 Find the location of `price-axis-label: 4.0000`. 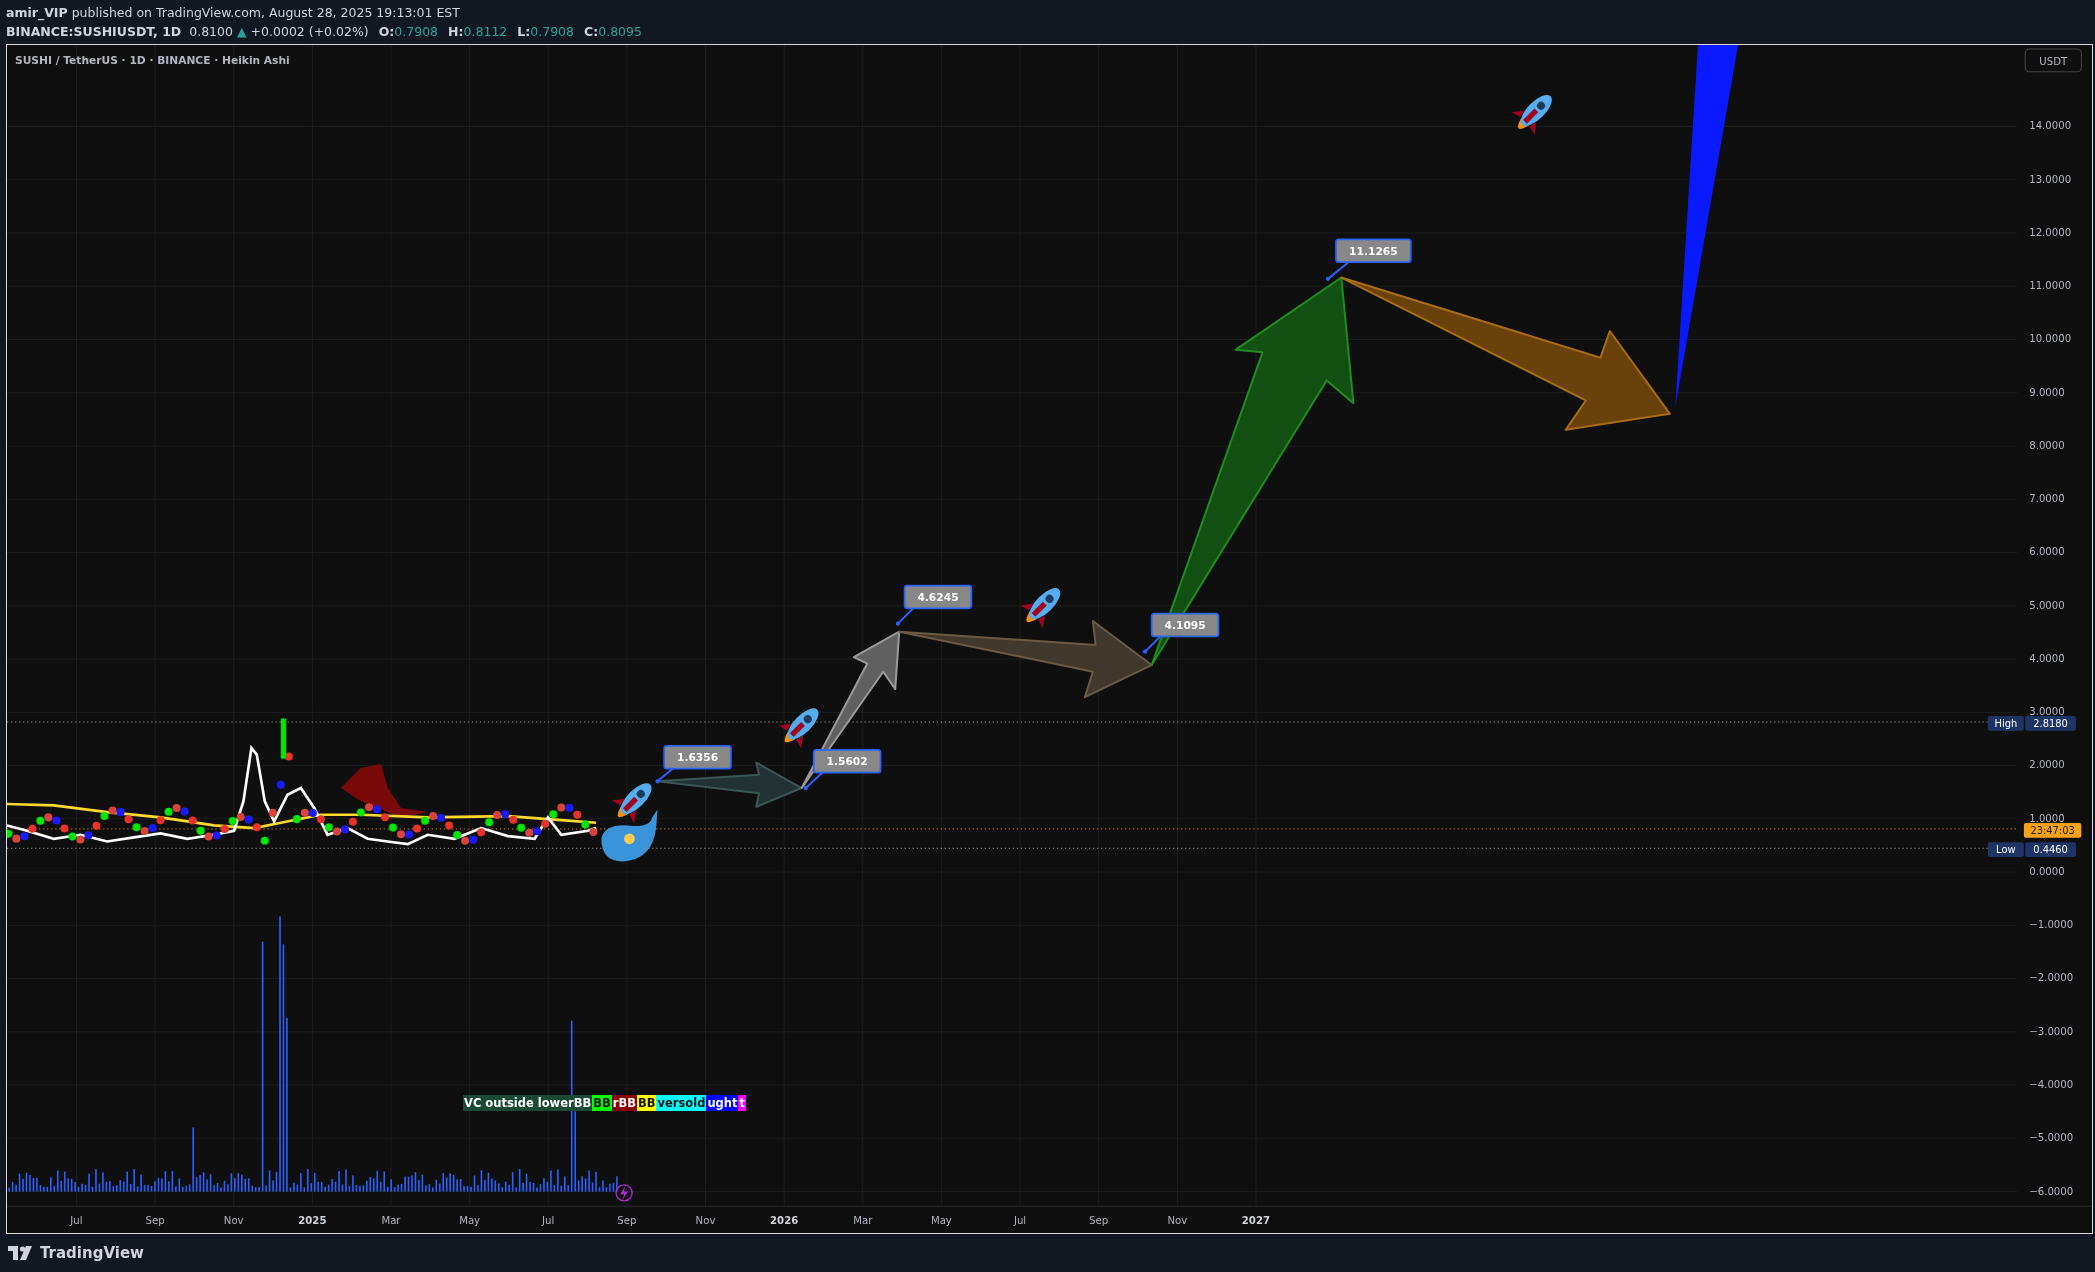

price-axis-label: 4.0000 is located at coordinates (2047, 658).